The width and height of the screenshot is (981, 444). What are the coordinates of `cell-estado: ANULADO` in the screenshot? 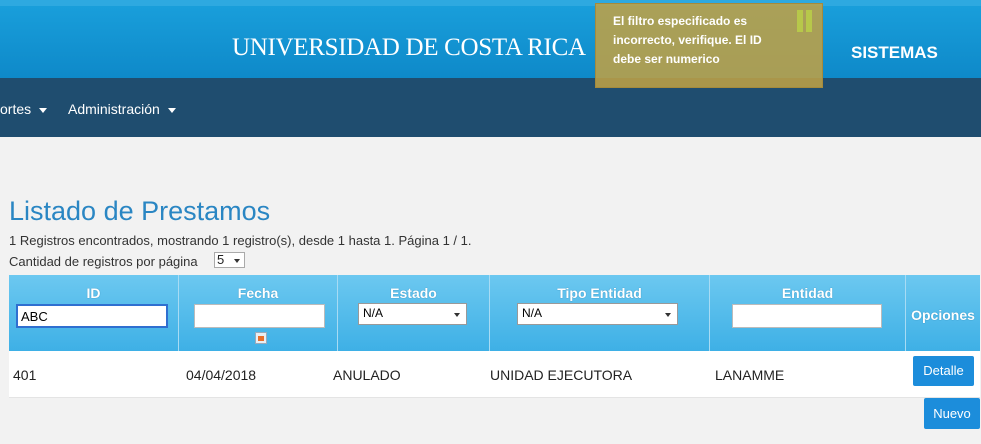 It's located at (367, 375).